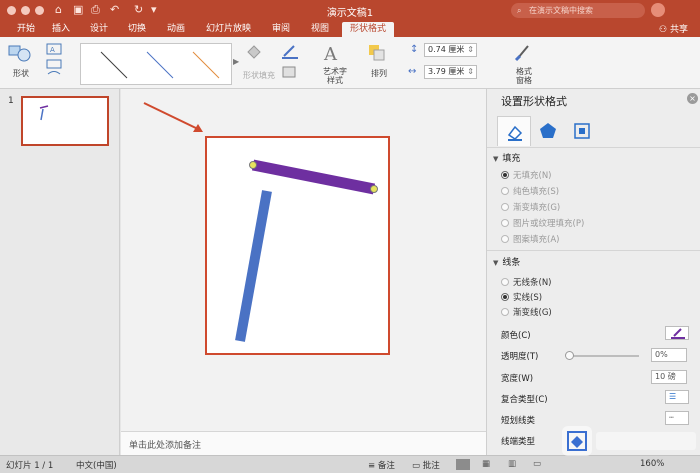  What do you see at coordinates (532, 176) in the screenshot?
I see `option-label: 无填充(N)` at bounding box center [532, 176].